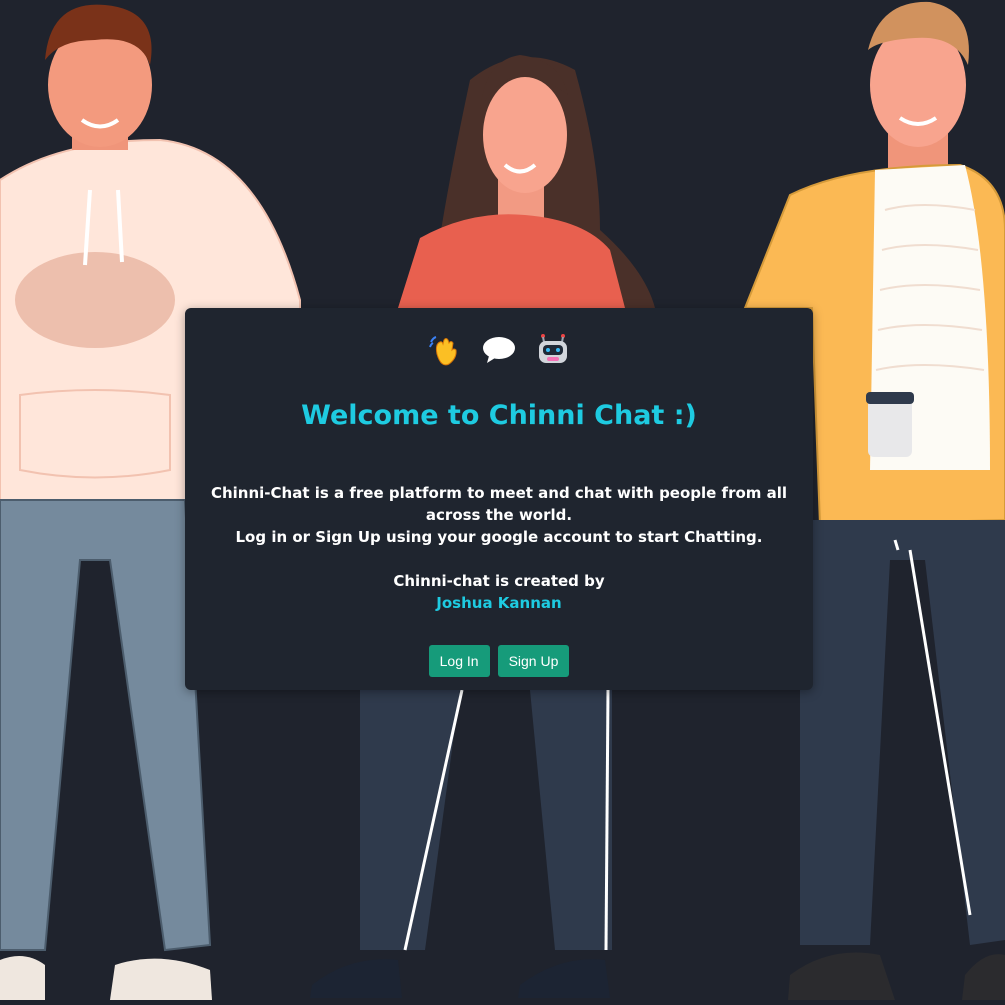 The image size is (1005, 1005). I want to click on waving-hand-icon, so click(445, 350).